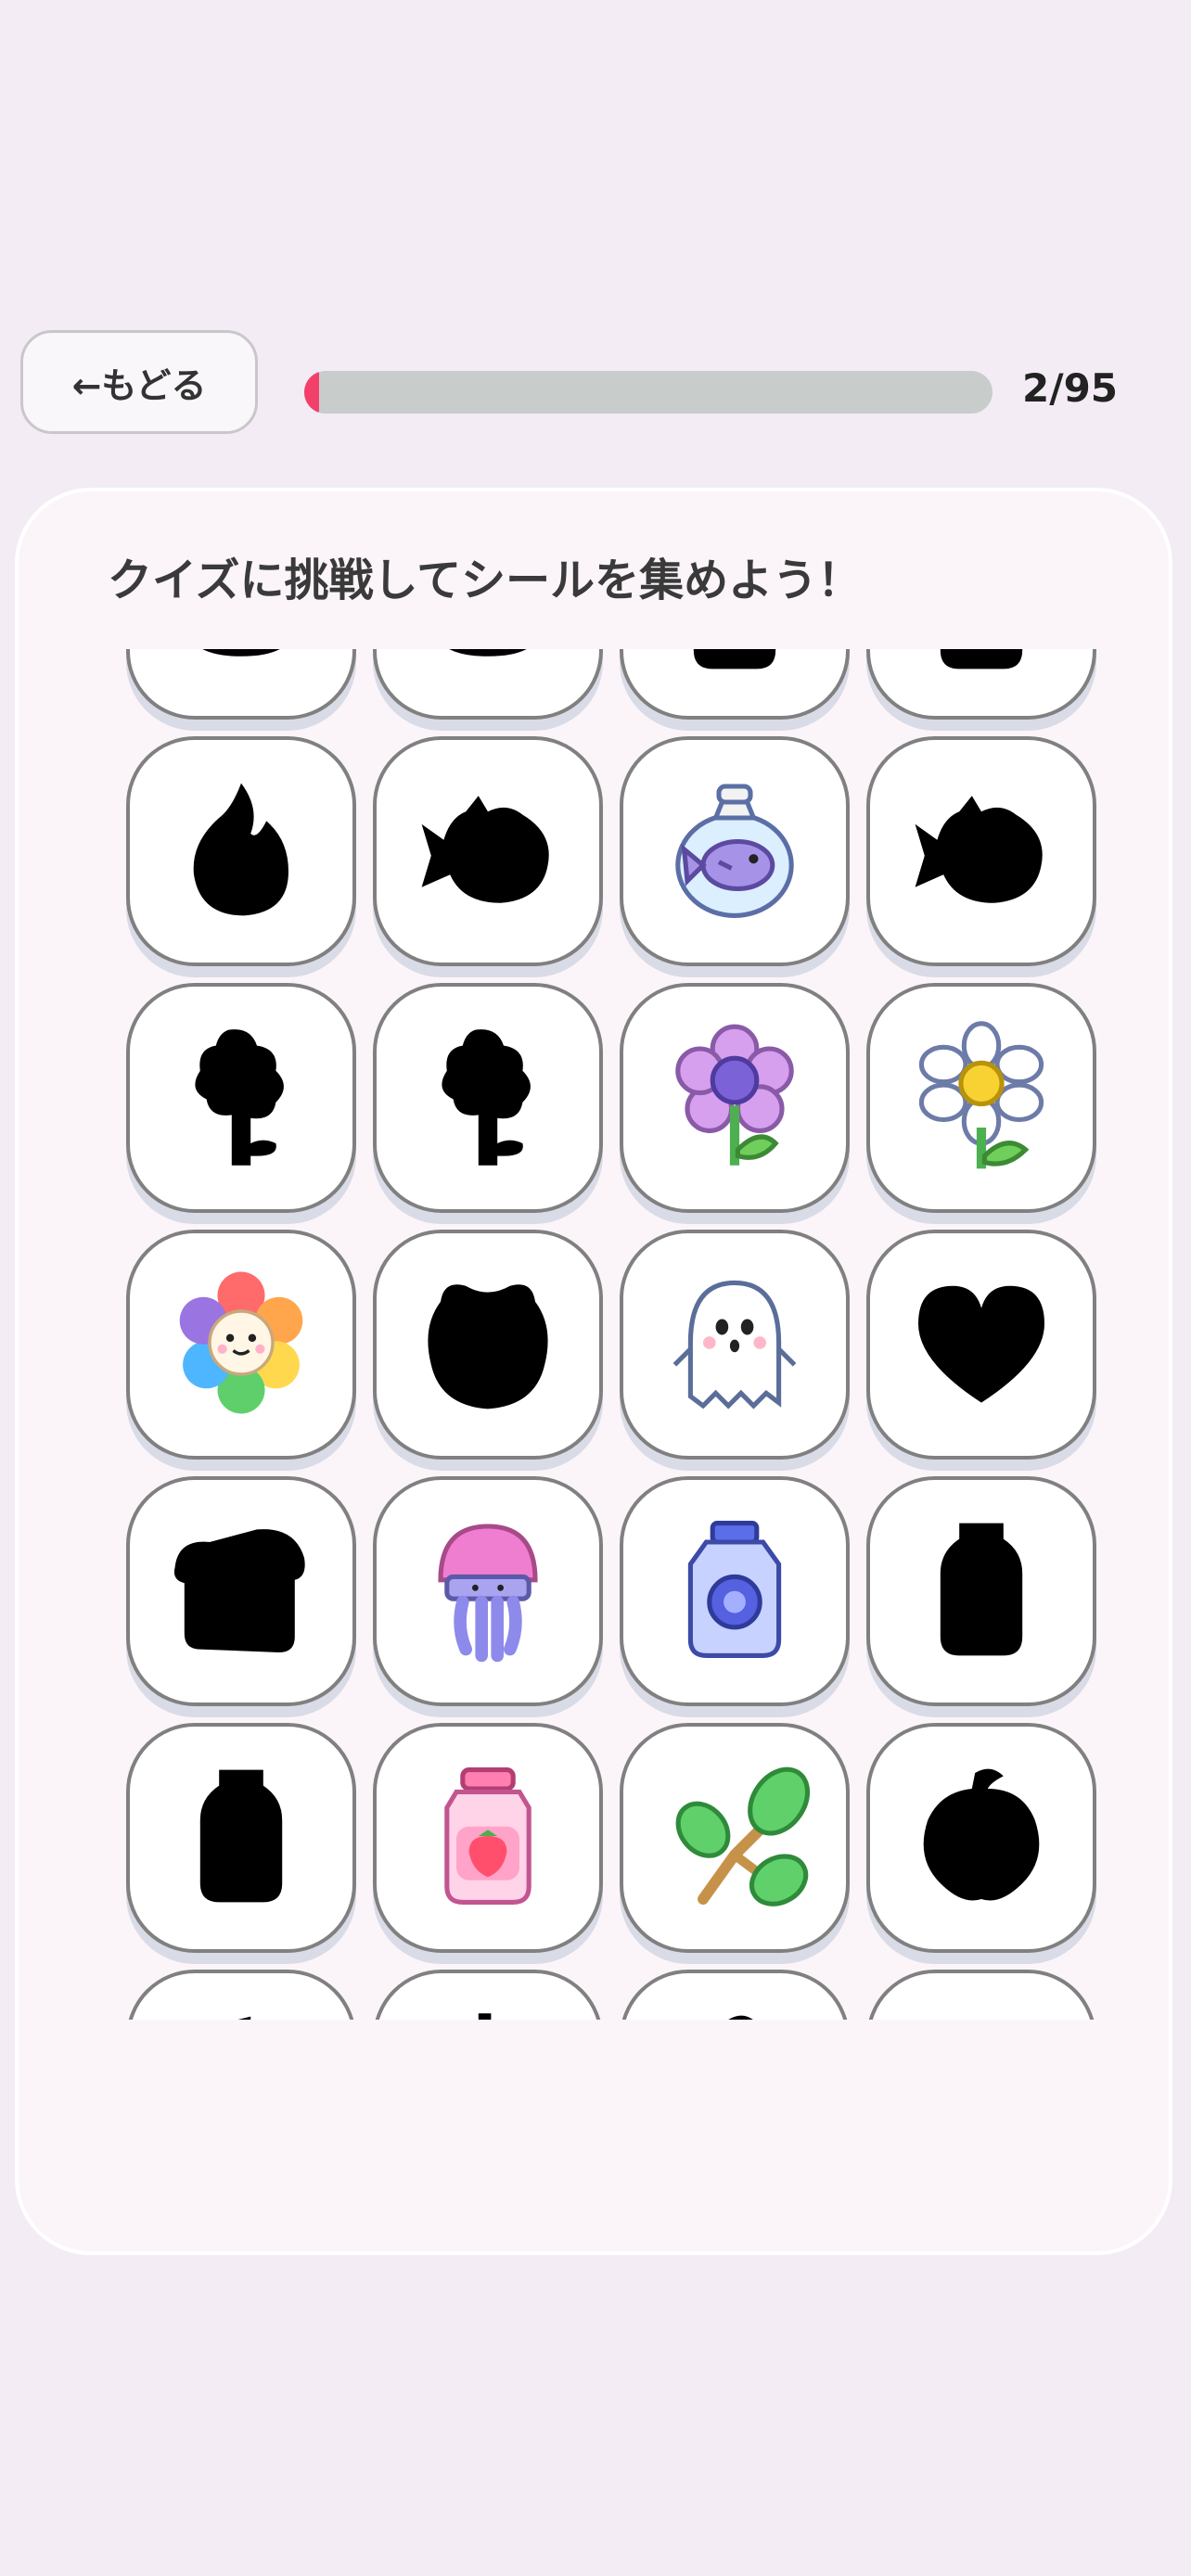 The height and width of the screenshot is (2576, 1191). I want to click on purple-flower-icon, so click(734, 1098).